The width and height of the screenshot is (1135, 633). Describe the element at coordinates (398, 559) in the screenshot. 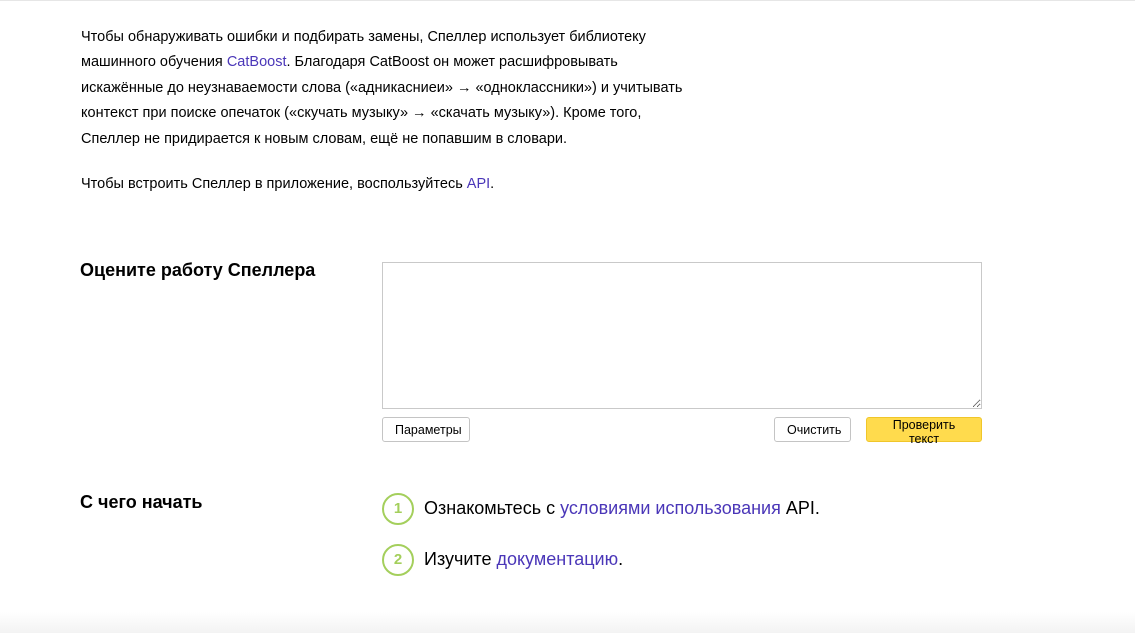

I see `step-number-badge: 2` at that location.